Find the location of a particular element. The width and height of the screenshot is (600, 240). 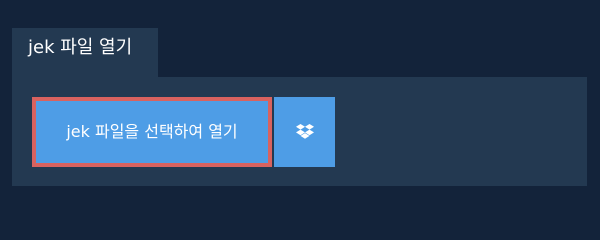

select-file-button: jek 파일을 선택하여 열기 is located at coordinates (152, 132).